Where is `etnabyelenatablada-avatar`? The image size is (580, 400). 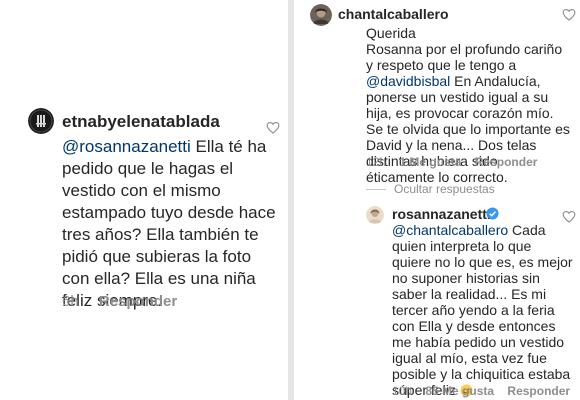 etnabyelenatablada-avatar is located at coordinates (41, 121).